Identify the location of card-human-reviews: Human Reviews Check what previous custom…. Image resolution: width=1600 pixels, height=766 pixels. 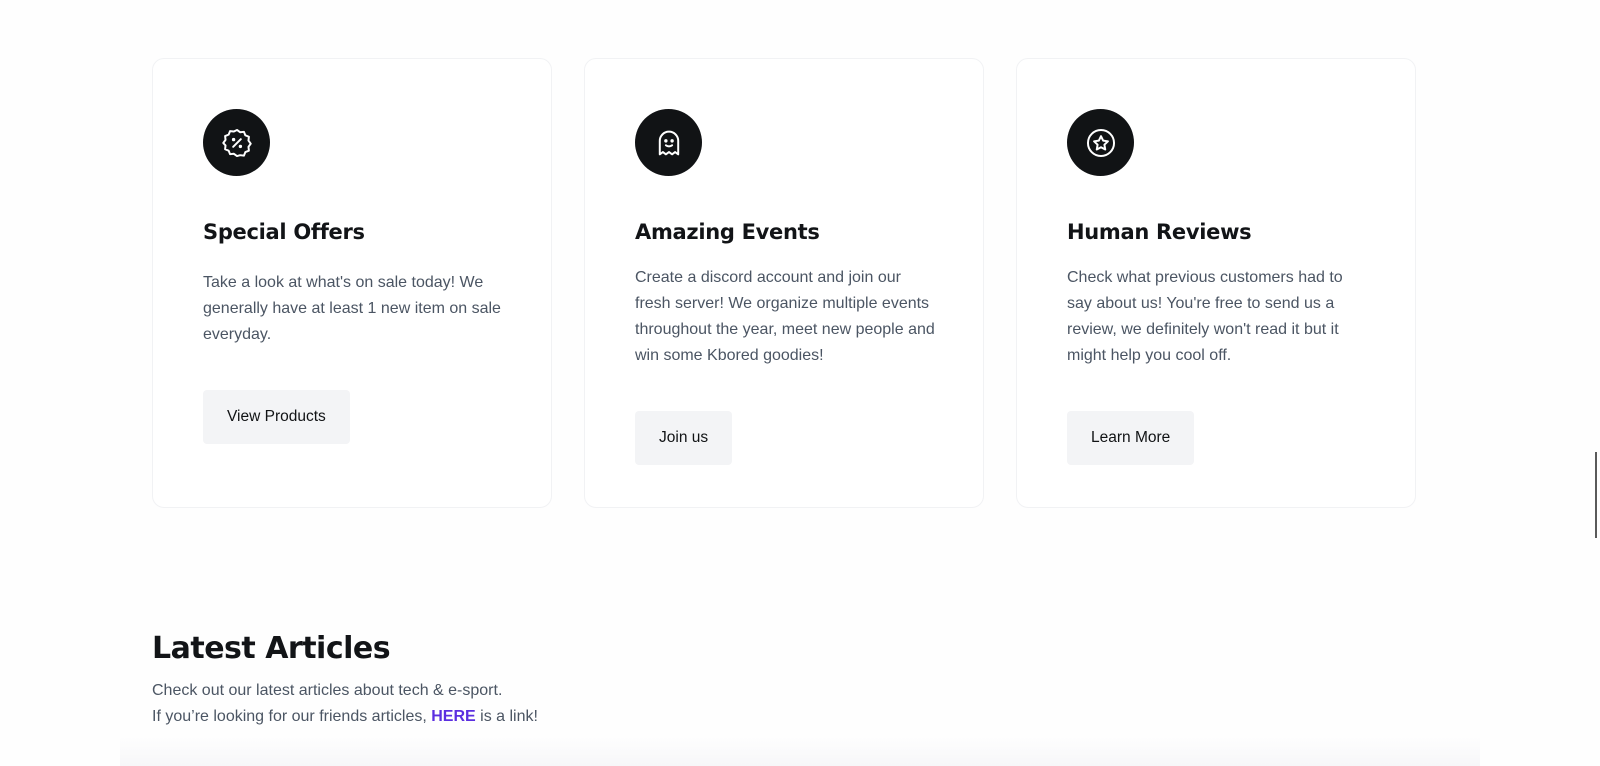
(1216, 283).